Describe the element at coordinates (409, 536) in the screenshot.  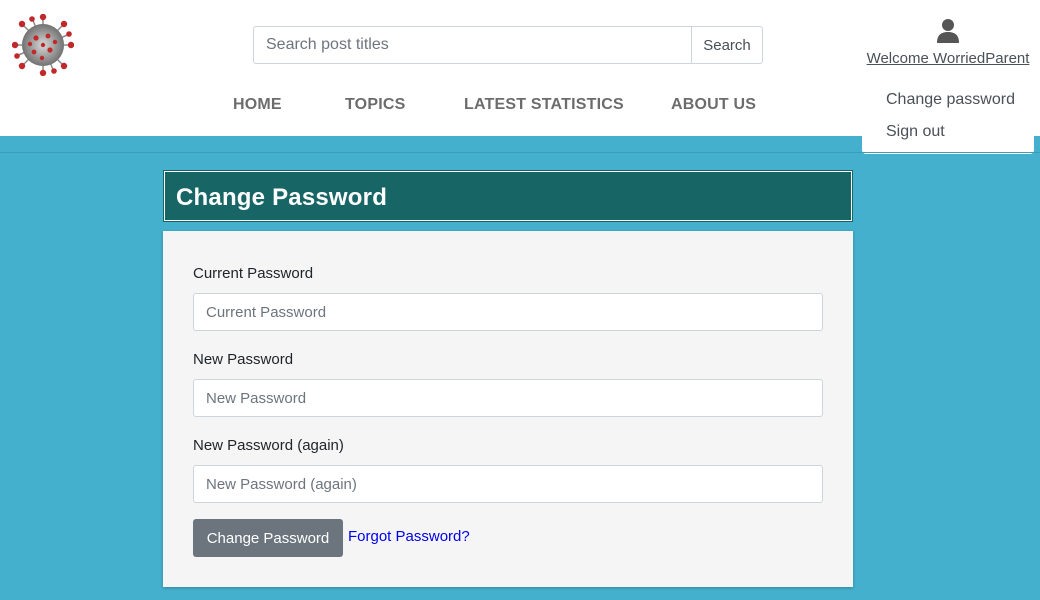
I see `forgot-password-link: Forgot Password?` at that location.